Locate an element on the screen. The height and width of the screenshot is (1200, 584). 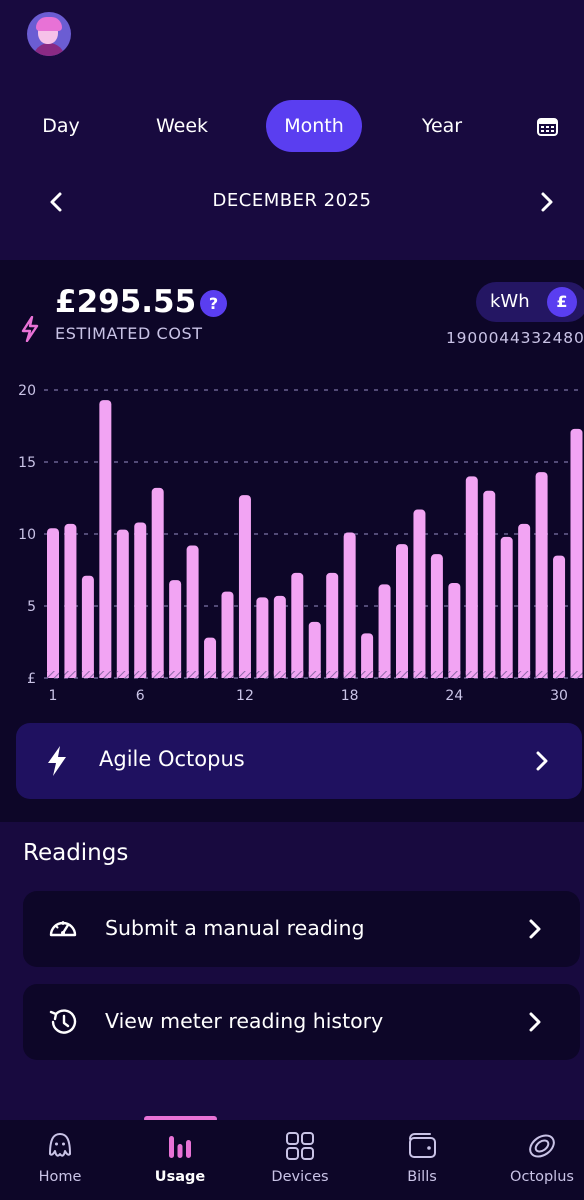
nav-home-label: Home is located at coordinates (60, 1177).